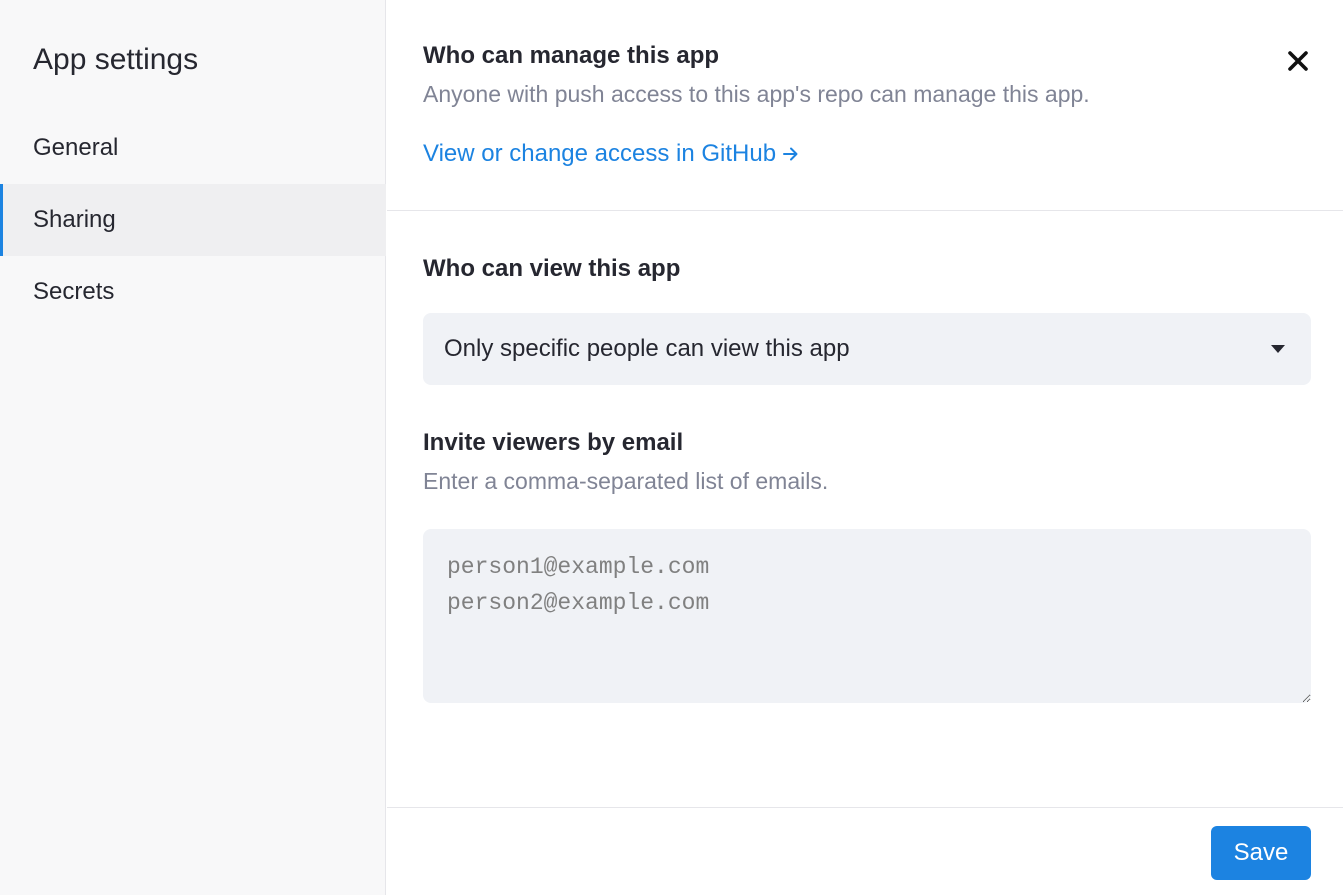 The image size is (1343, 895). What do you see at coordinates (116, 59) in the screenshot?
I see `sidebar-title: App settings` at bounding box center [116, 59].